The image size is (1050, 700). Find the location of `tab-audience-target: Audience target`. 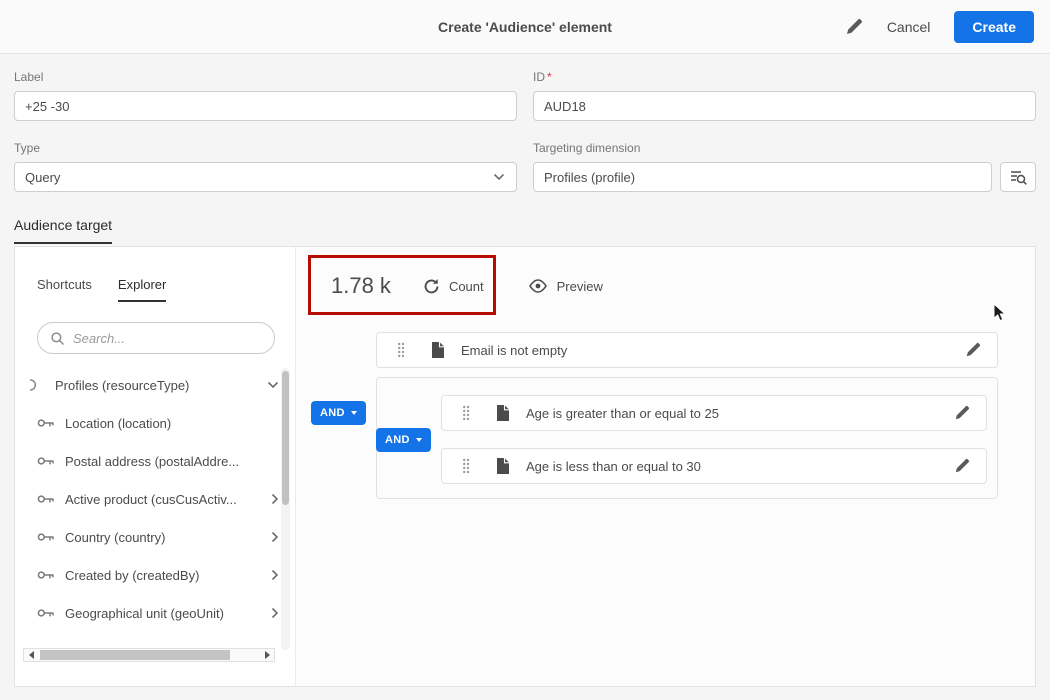

tab-audience-target: Audience target is located at coordinates (63, 230).